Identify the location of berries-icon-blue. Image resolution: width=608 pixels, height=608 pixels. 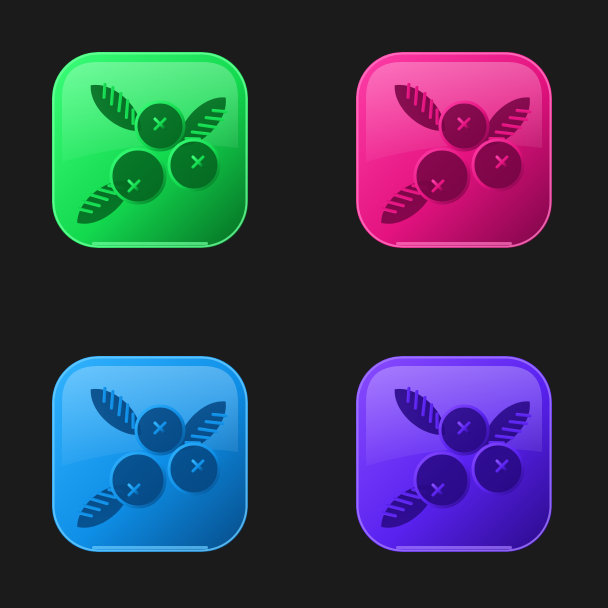
(150, 454).